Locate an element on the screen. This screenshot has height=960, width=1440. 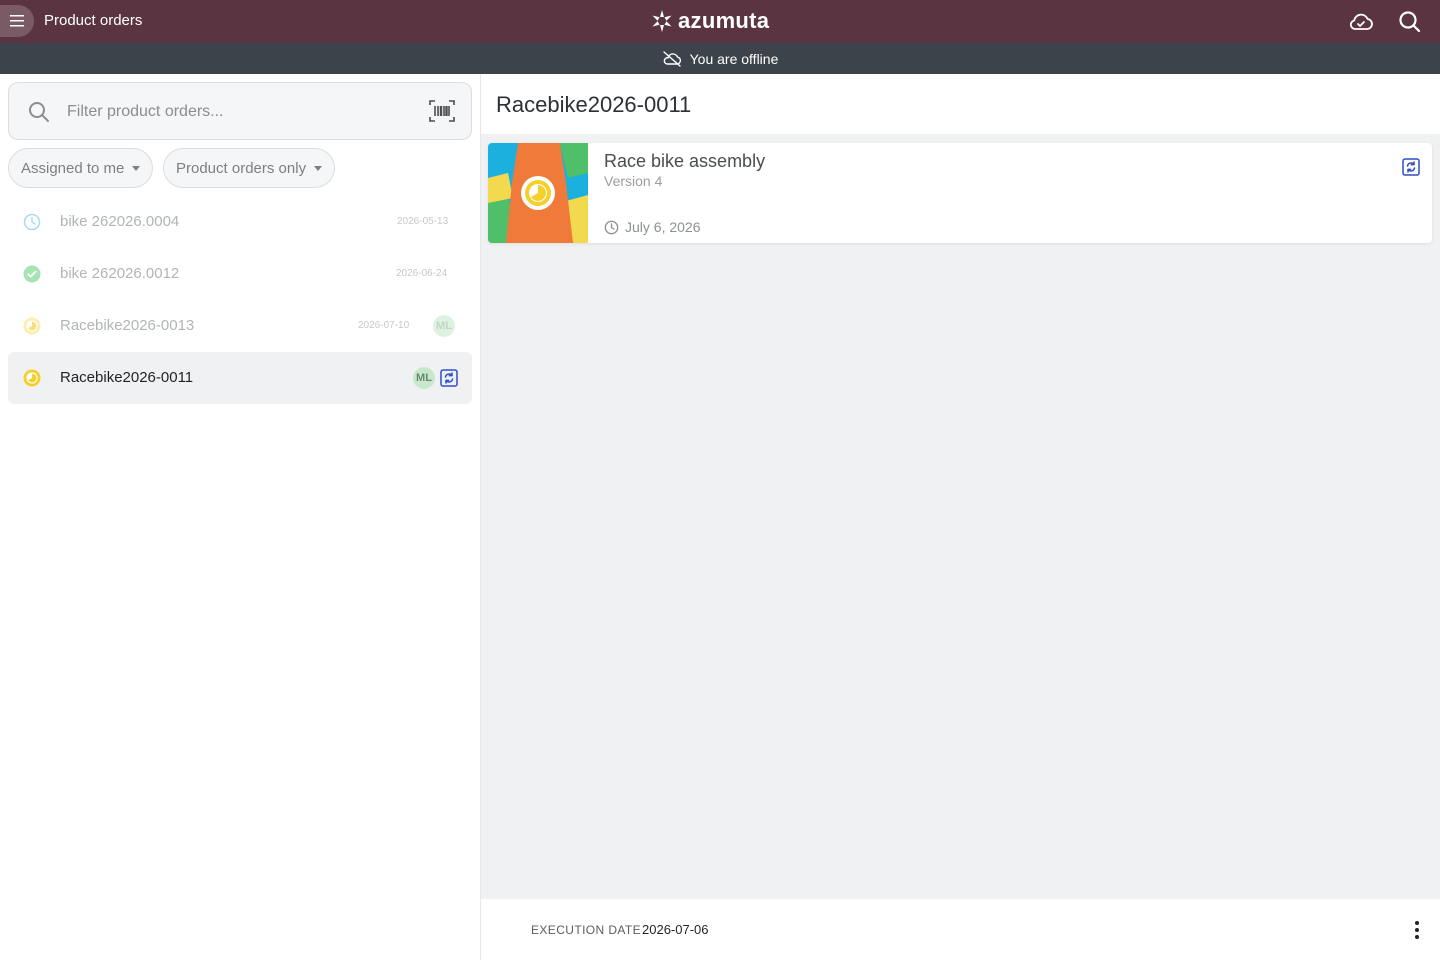
card-version: Version 4 is located at coordinates (633, 181).